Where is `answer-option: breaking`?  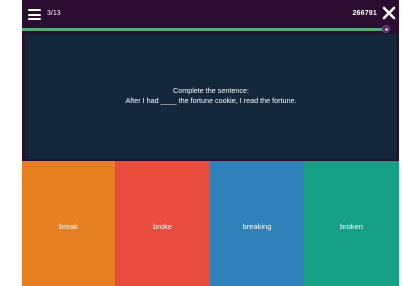 answer-option: breaking is located at coordinates (257, 223).